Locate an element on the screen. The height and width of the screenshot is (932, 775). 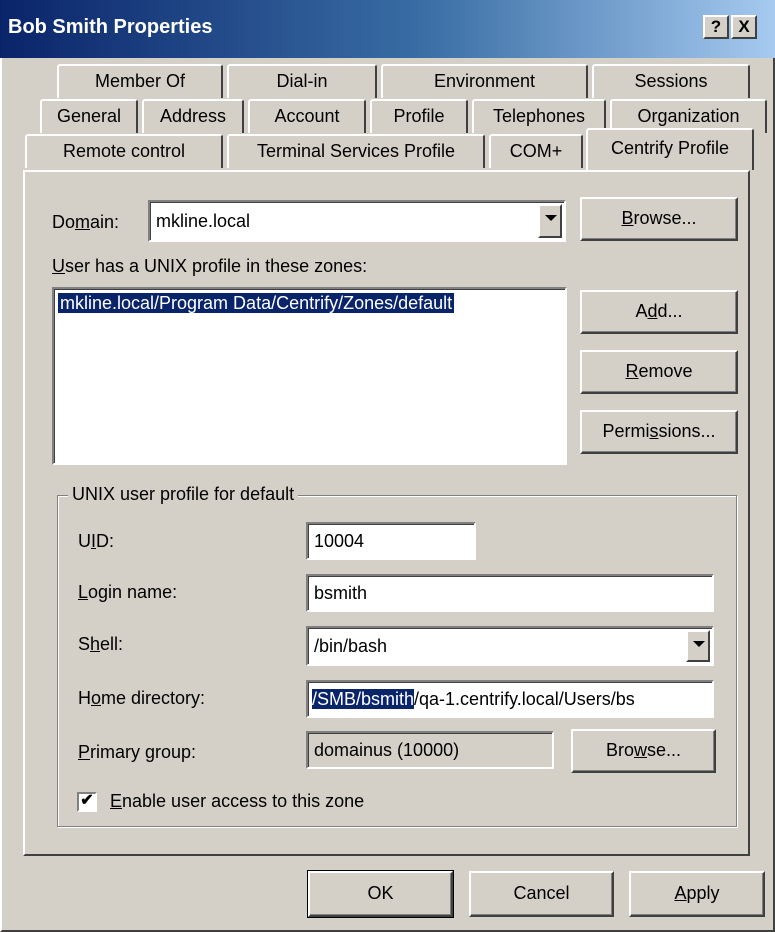
enable-access-label: Enable user access to this zone is located at coordinates (237, 801).